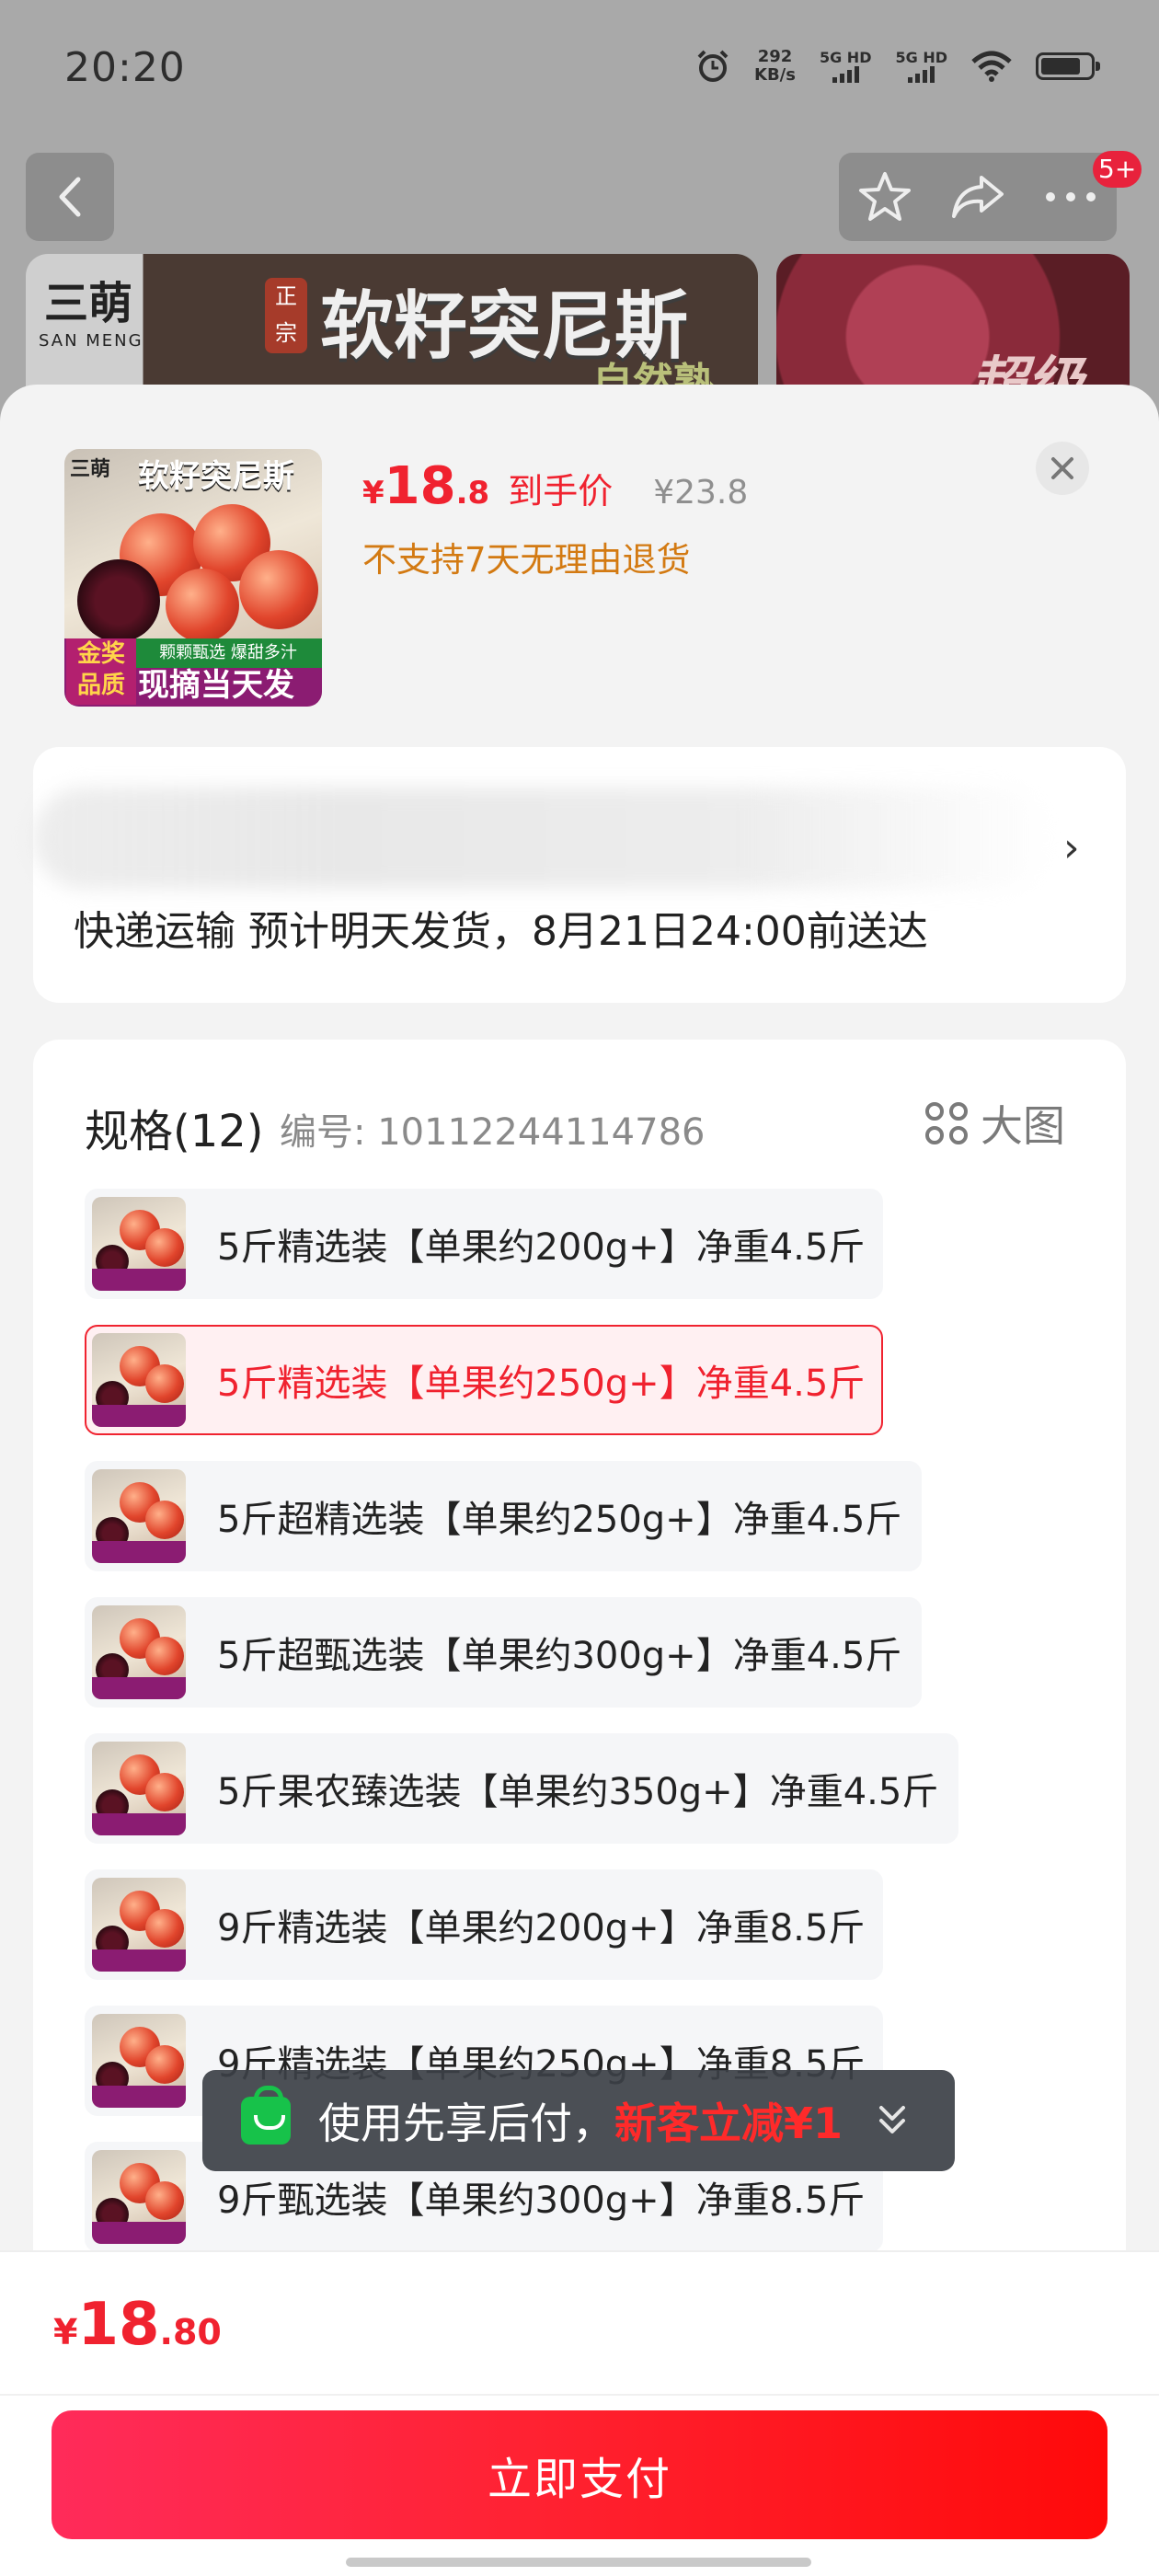 Image resolution: width=1159 pixels, height=2576 pixels. Describe the element at coordinates (90, 469) in the screenshot. I see `thumbnail-brand: 三萌` at that location.